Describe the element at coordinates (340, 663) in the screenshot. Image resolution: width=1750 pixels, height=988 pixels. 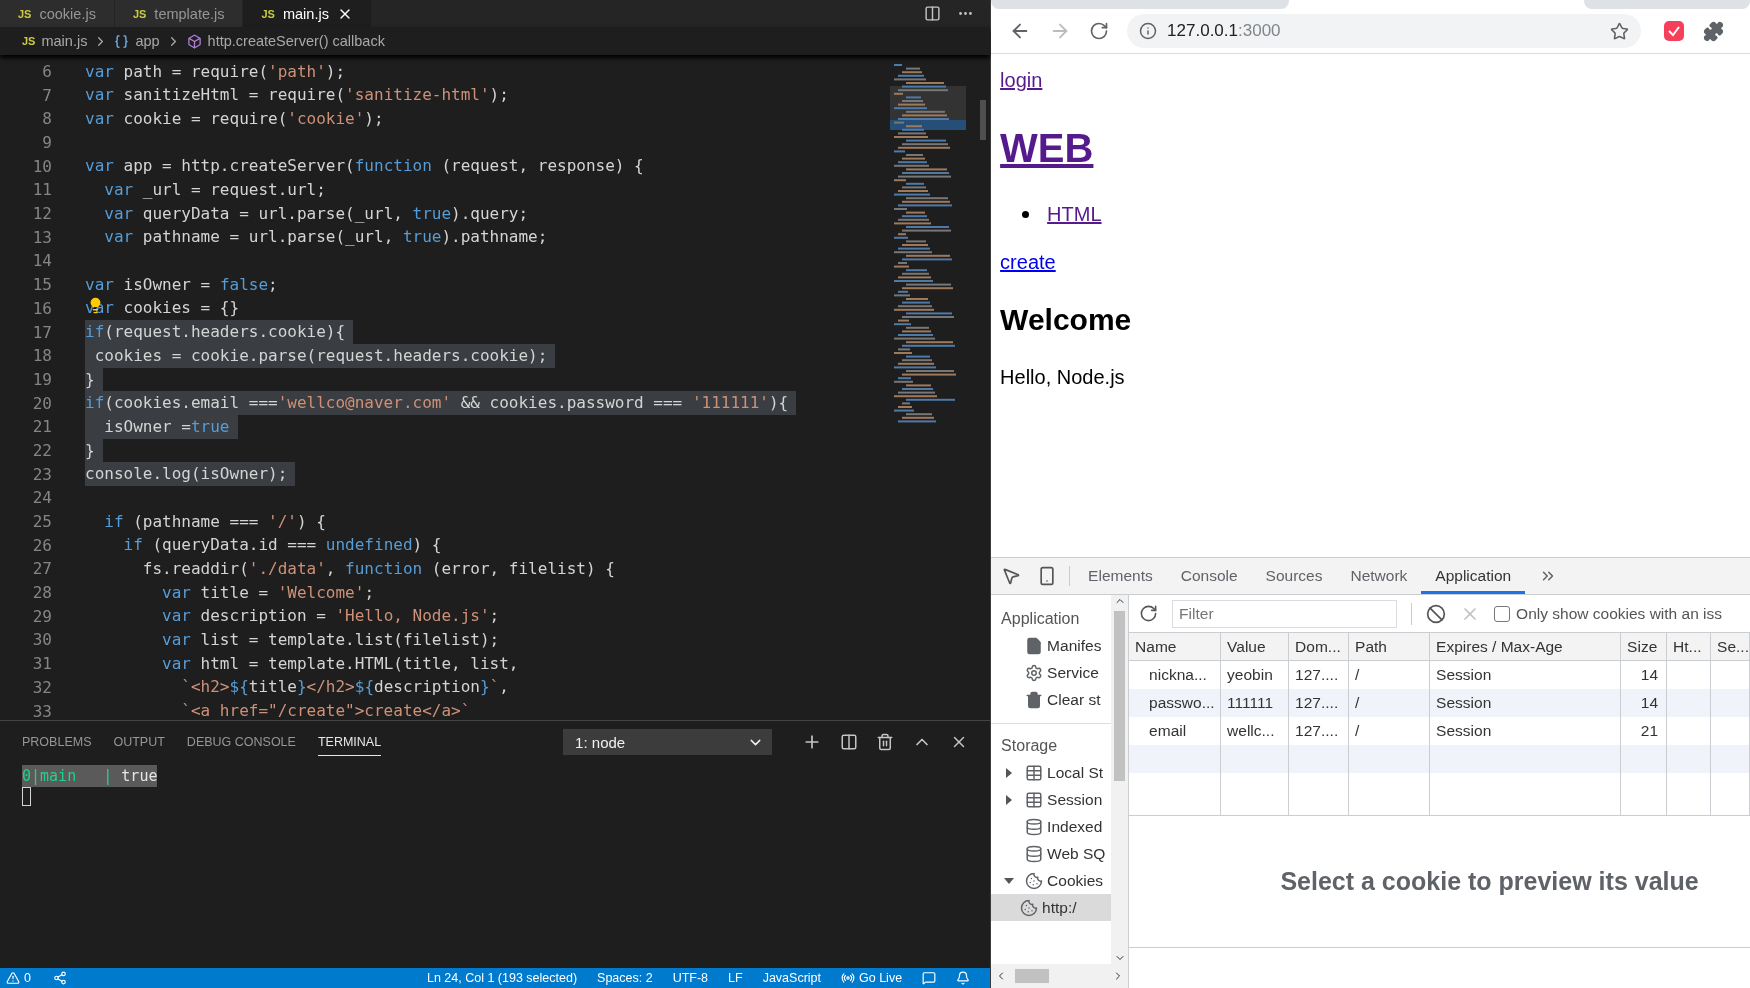
I see `code-line: var html = template.HTML(title, list,` at that location.